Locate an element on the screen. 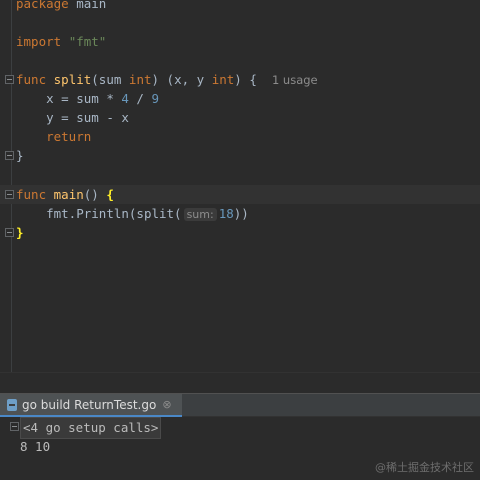 Image resolution: width=480 pixels, height=480 pixels. run-tool-window-tabs: go build ReturnTest.go ⊗ is located at coordinates (240, 405).